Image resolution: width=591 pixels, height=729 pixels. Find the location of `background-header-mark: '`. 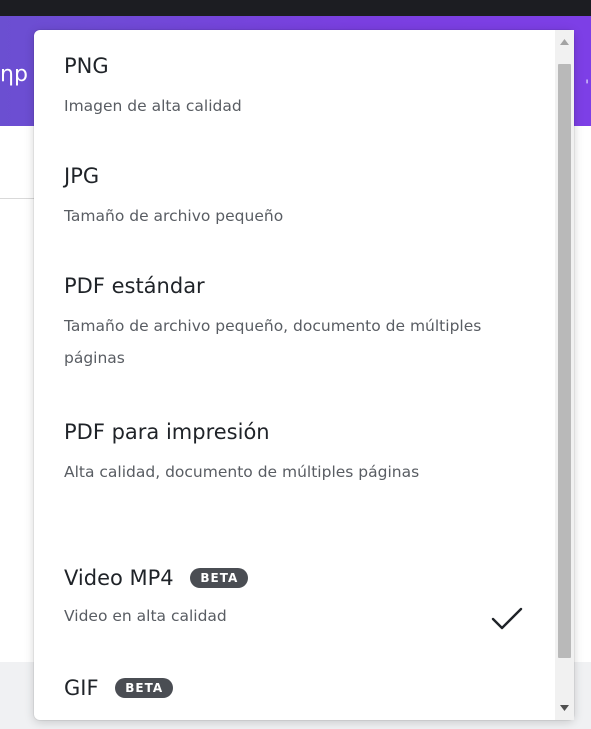

background-header-mark: ' is located at coordinates (587, 86).